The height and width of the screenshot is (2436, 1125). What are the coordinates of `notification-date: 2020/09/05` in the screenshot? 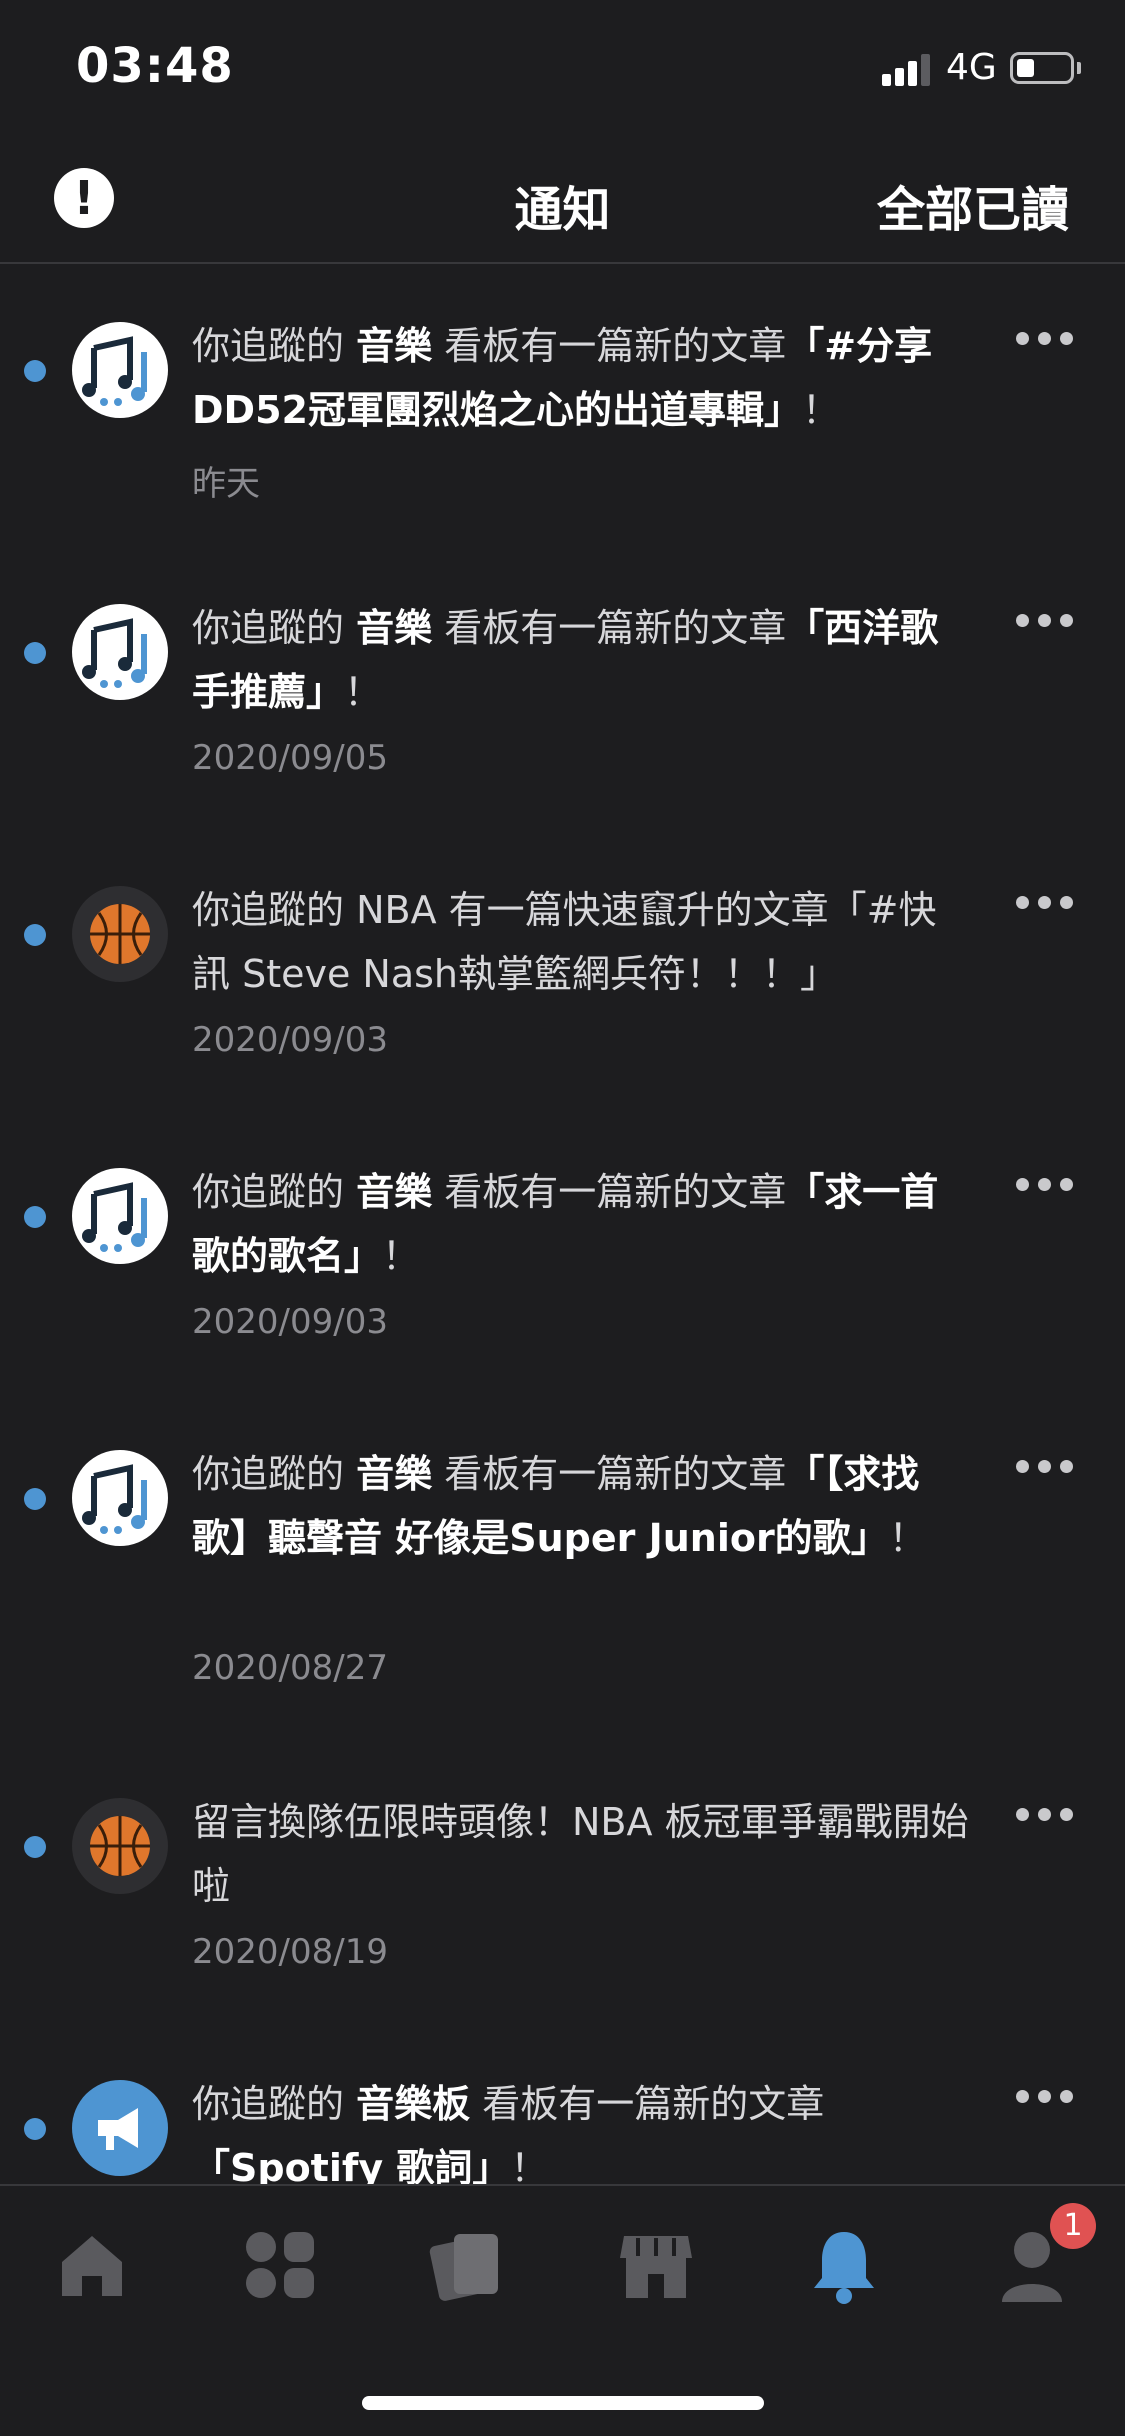 It's located at (290, 758).